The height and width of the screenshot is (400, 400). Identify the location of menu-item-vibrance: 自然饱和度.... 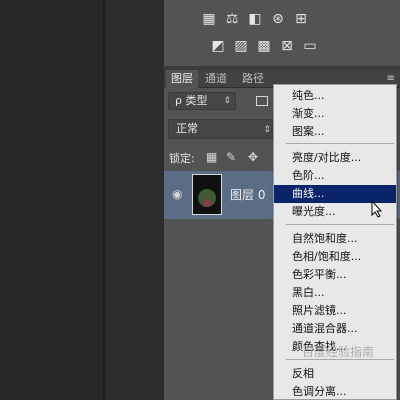
(335, 239).